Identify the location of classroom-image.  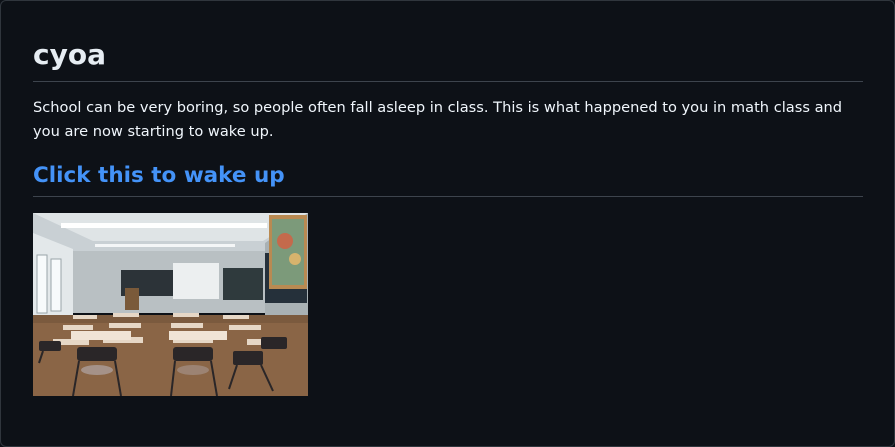
(170, 304).